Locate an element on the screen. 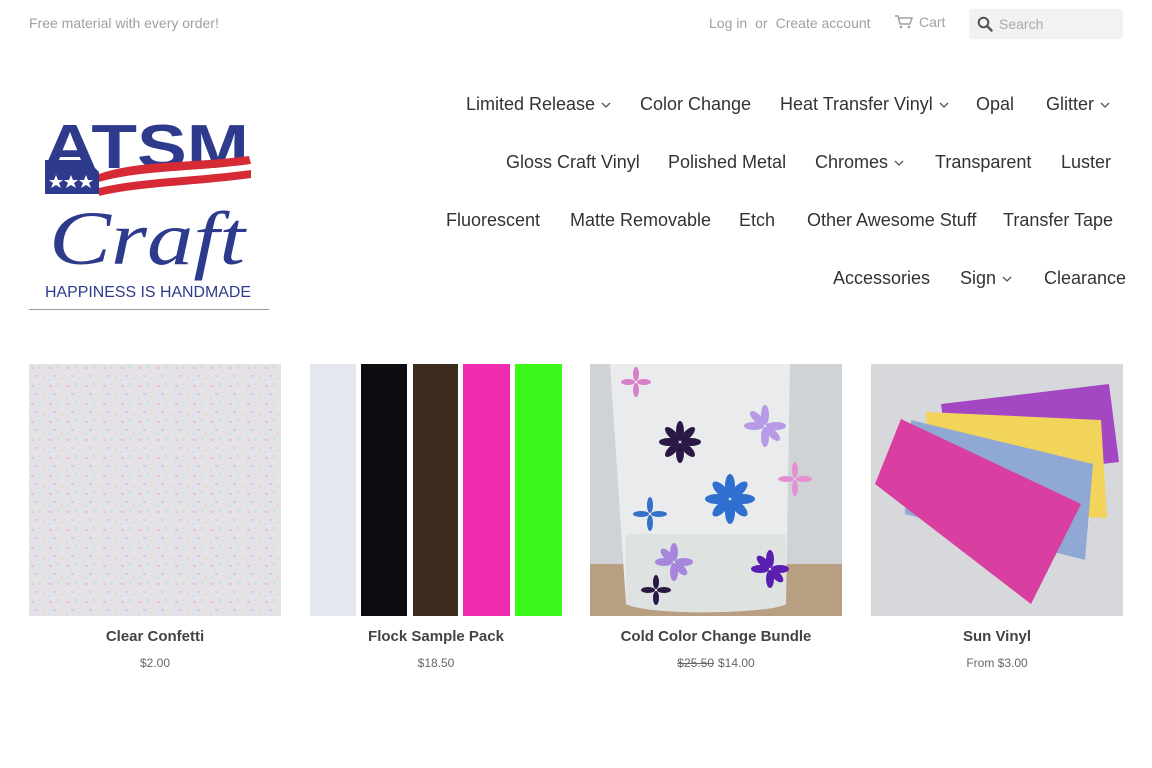 This screenshot has width=1152, height=768. nav-polished-metal: Polished Metal is located at coordinates (727, 162).